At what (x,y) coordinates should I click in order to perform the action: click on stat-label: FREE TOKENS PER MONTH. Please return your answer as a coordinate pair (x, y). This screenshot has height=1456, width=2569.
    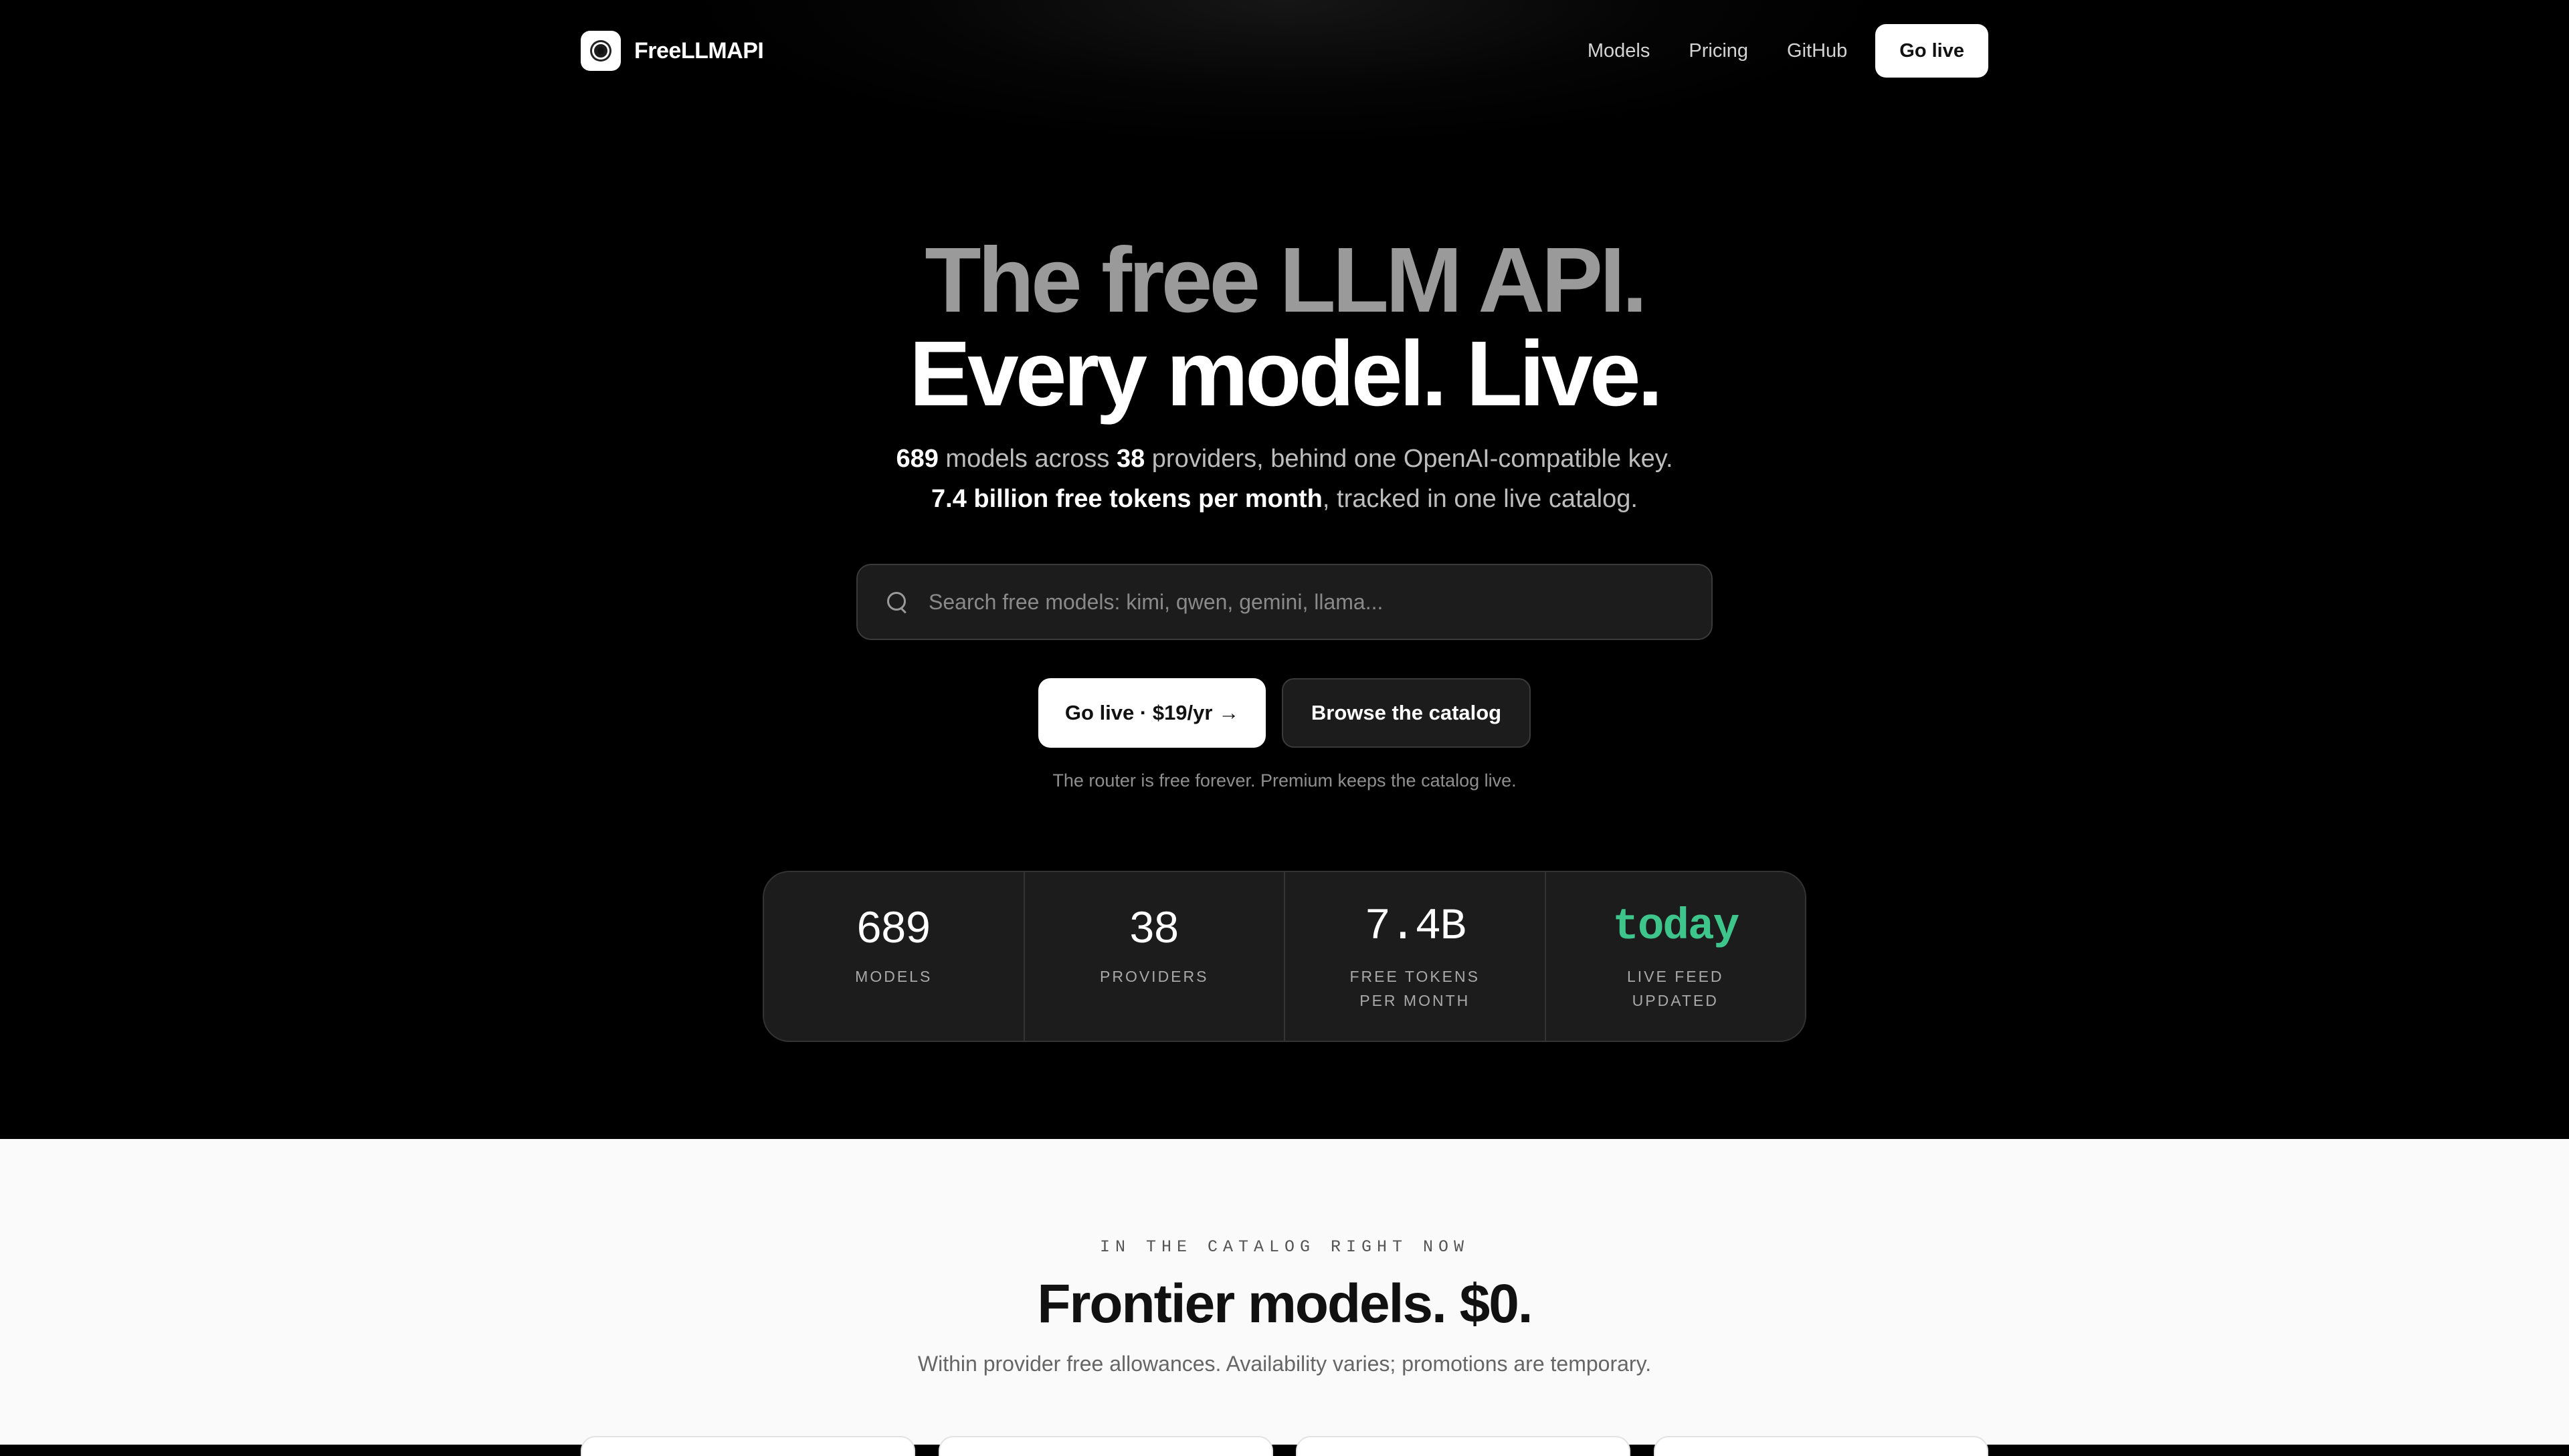
    Looking at the image, I should click on (1415, 988).